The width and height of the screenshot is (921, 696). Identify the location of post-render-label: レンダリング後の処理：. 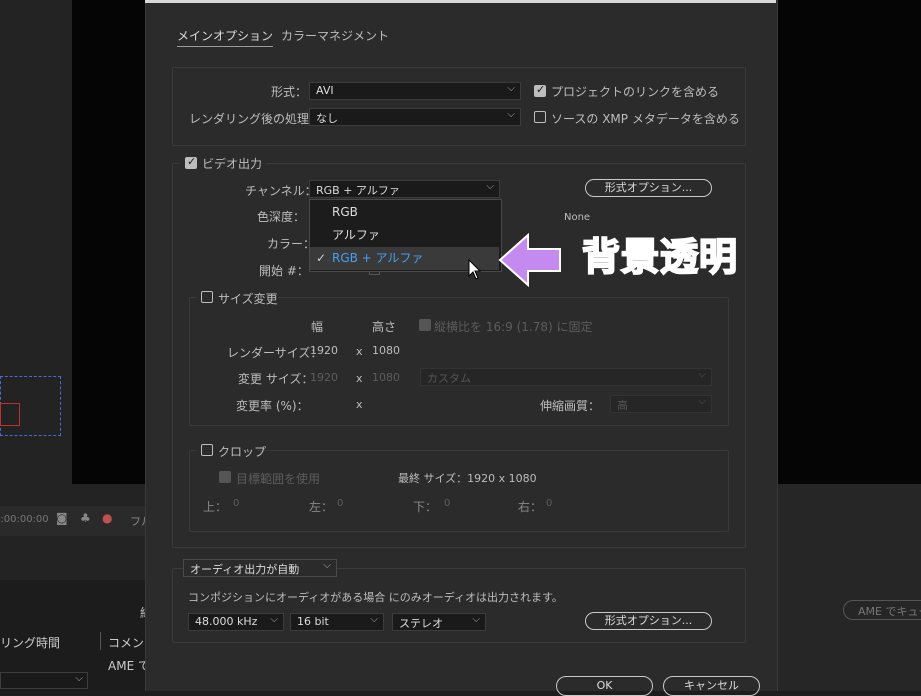
(255, 119).